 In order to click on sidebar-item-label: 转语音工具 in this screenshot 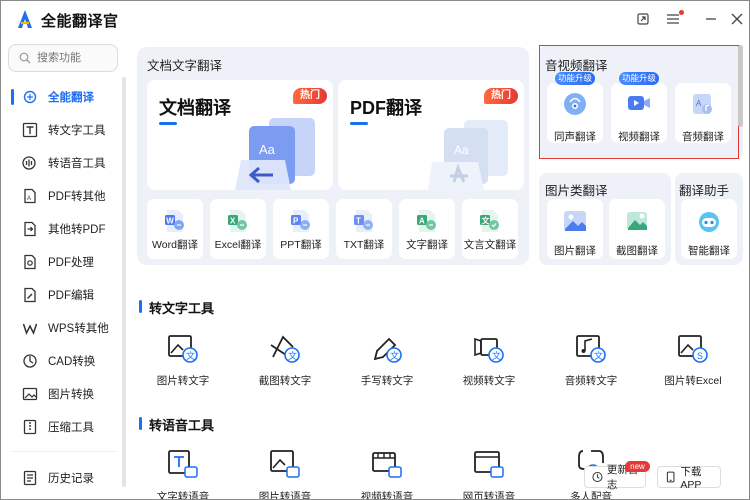, I will do `click(77, 164)`.